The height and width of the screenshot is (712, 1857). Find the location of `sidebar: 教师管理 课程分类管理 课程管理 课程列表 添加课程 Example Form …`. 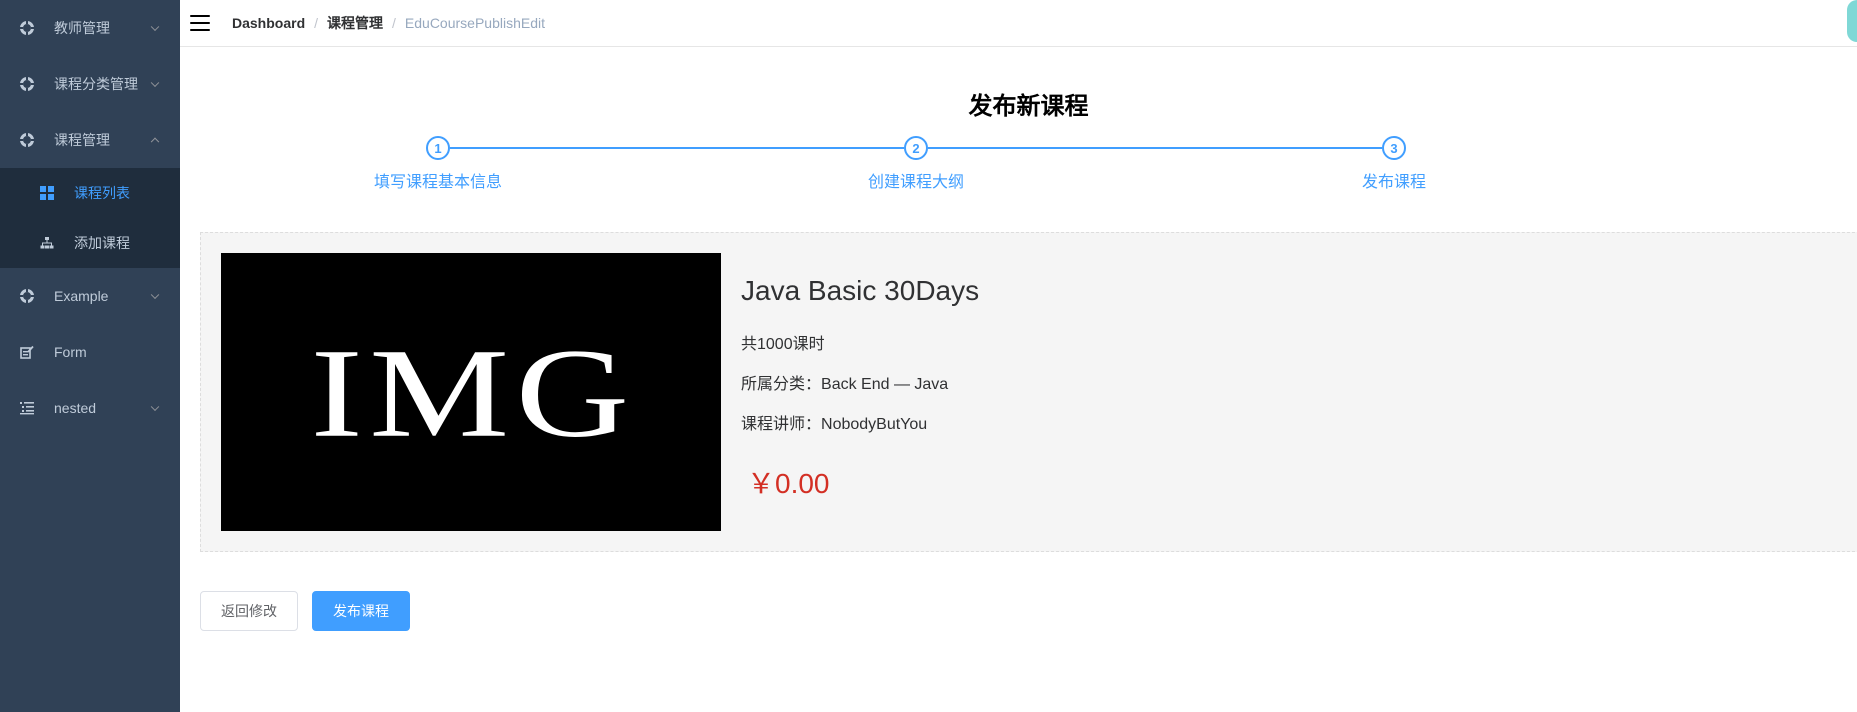

sidebar: 教师管理 课程分类管理 课程管理 课程列表 添加课程 Example Form … is located at coordinates (90, 356).